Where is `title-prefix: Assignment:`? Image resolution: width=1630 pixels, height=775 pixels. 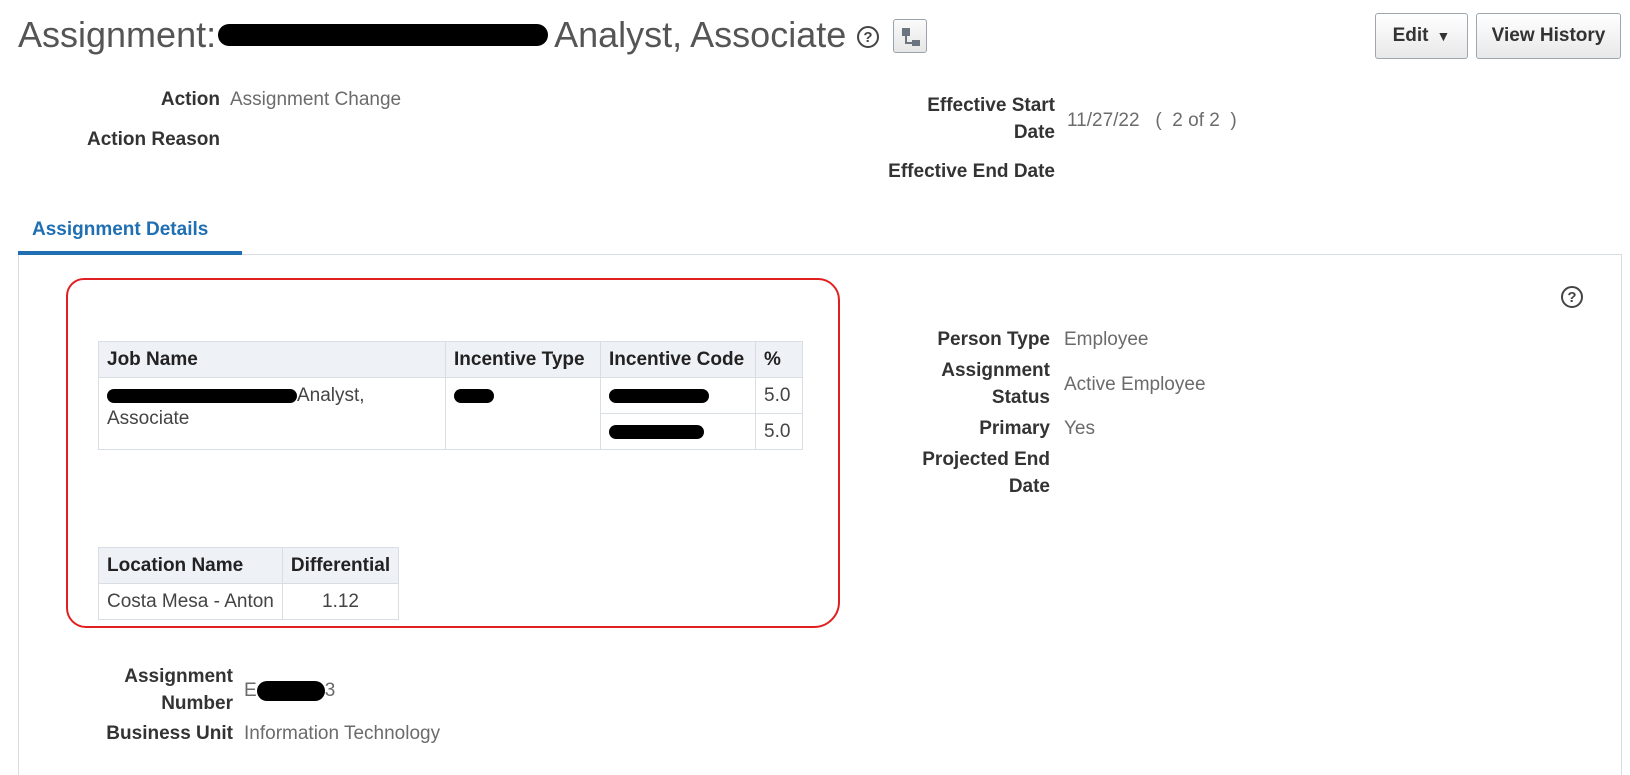 title-prefix: Assignment: is located at coordinates (117, 34).